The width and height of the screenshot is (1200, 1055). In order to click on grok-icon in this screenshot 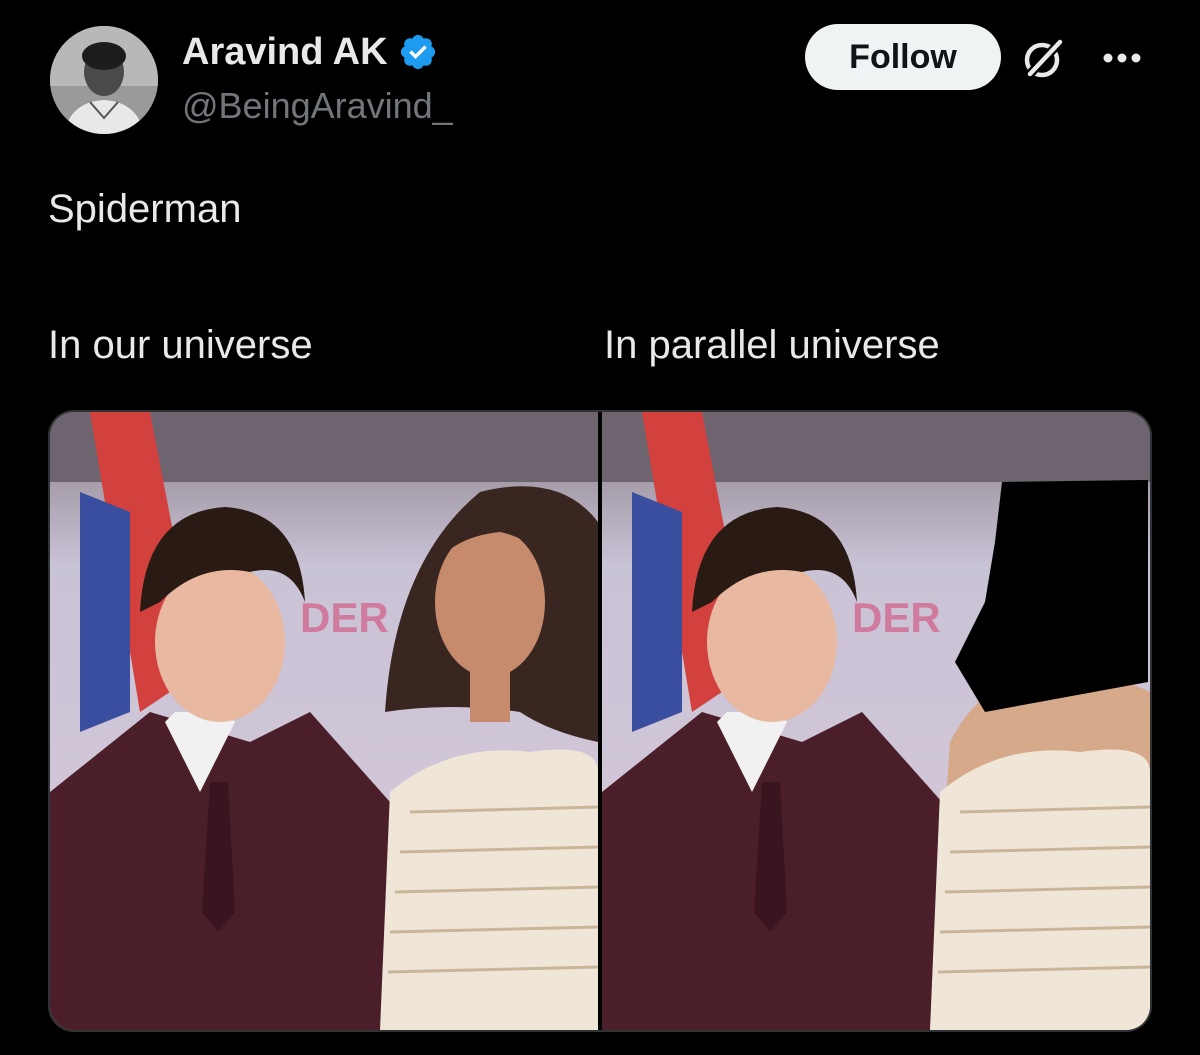, I will do `click(1044, 58)`.